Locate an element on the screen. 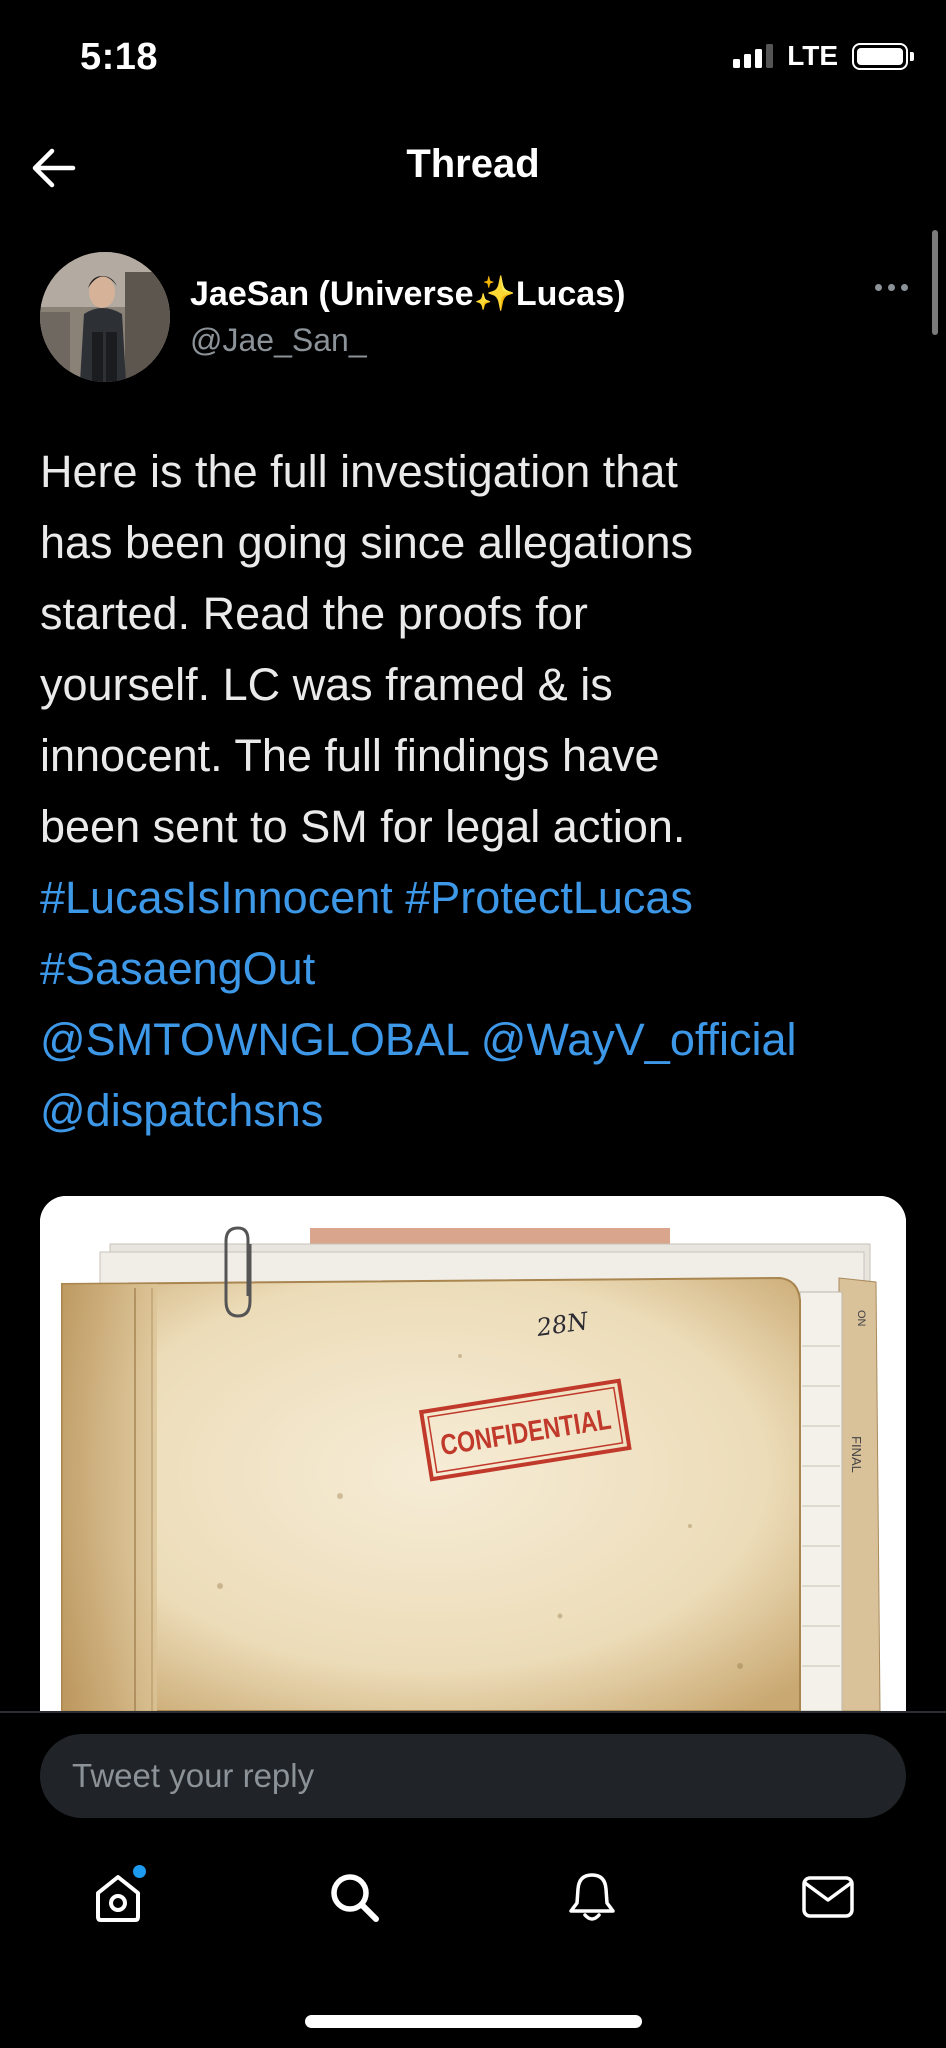  mail-icon is located at coordinates (828, 1897).